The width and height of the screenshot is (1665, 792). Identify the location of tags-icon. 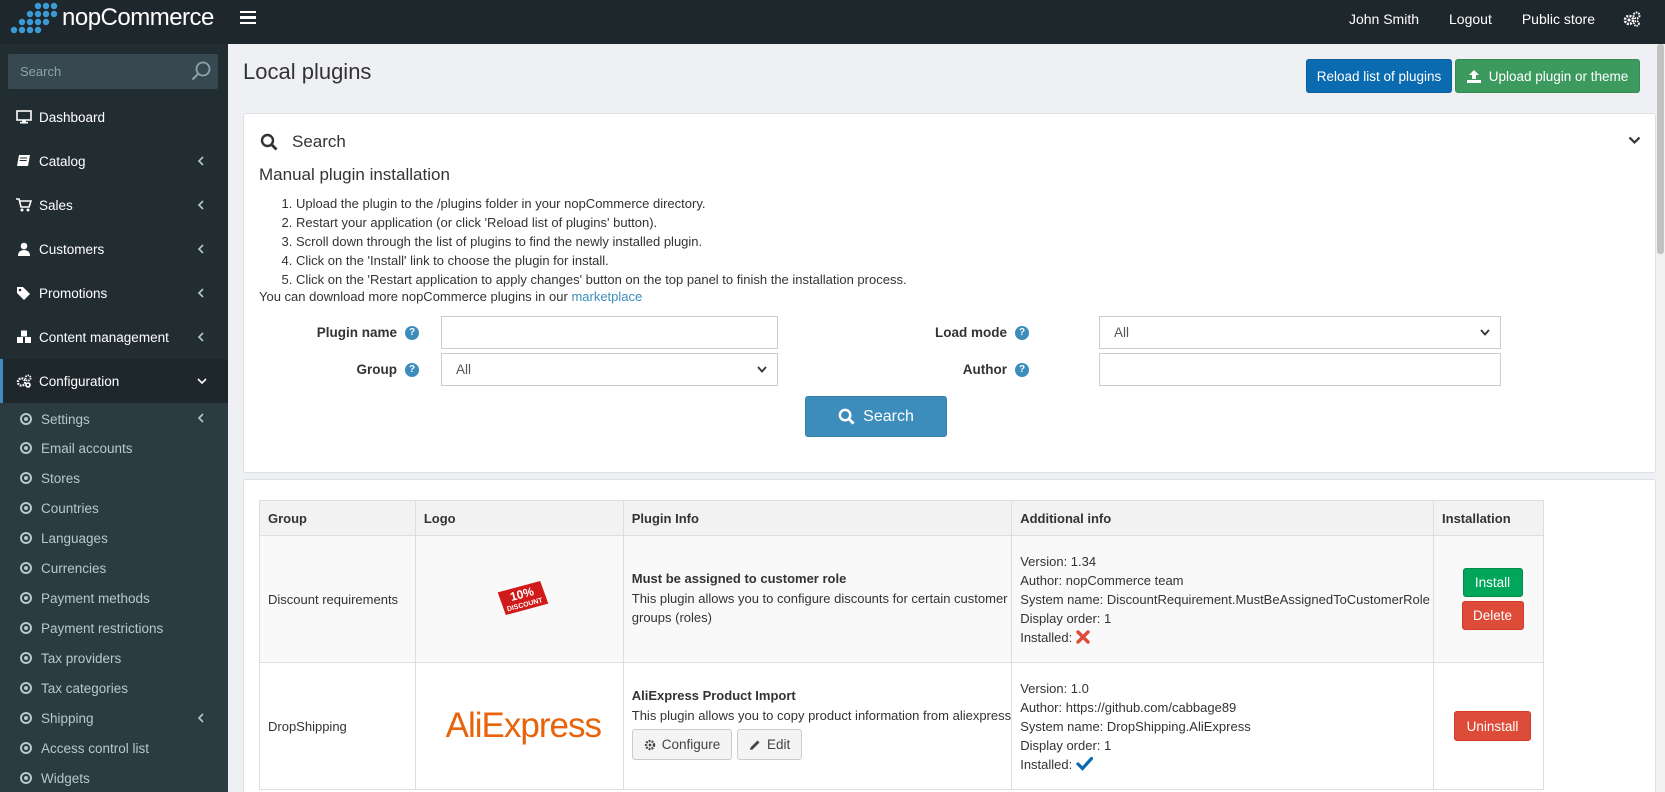
(23, 293).